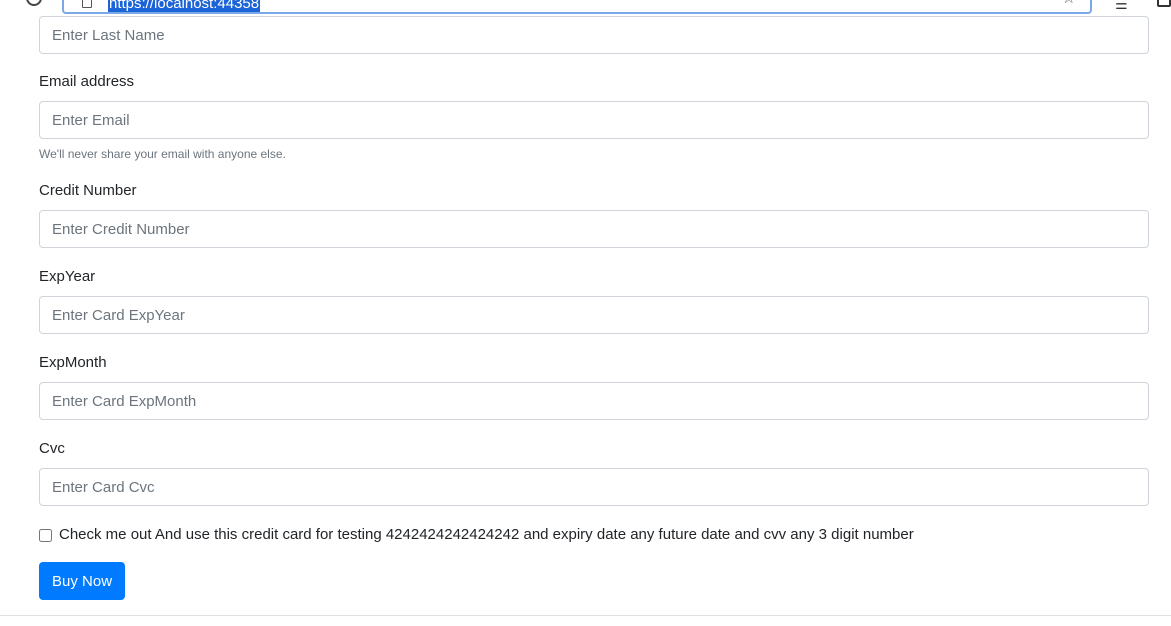 The image size is (1171, 626). Describe the element at coordinates (67, 276) in the screenshot. I see `exp-year-label: ExpYear` at that location.